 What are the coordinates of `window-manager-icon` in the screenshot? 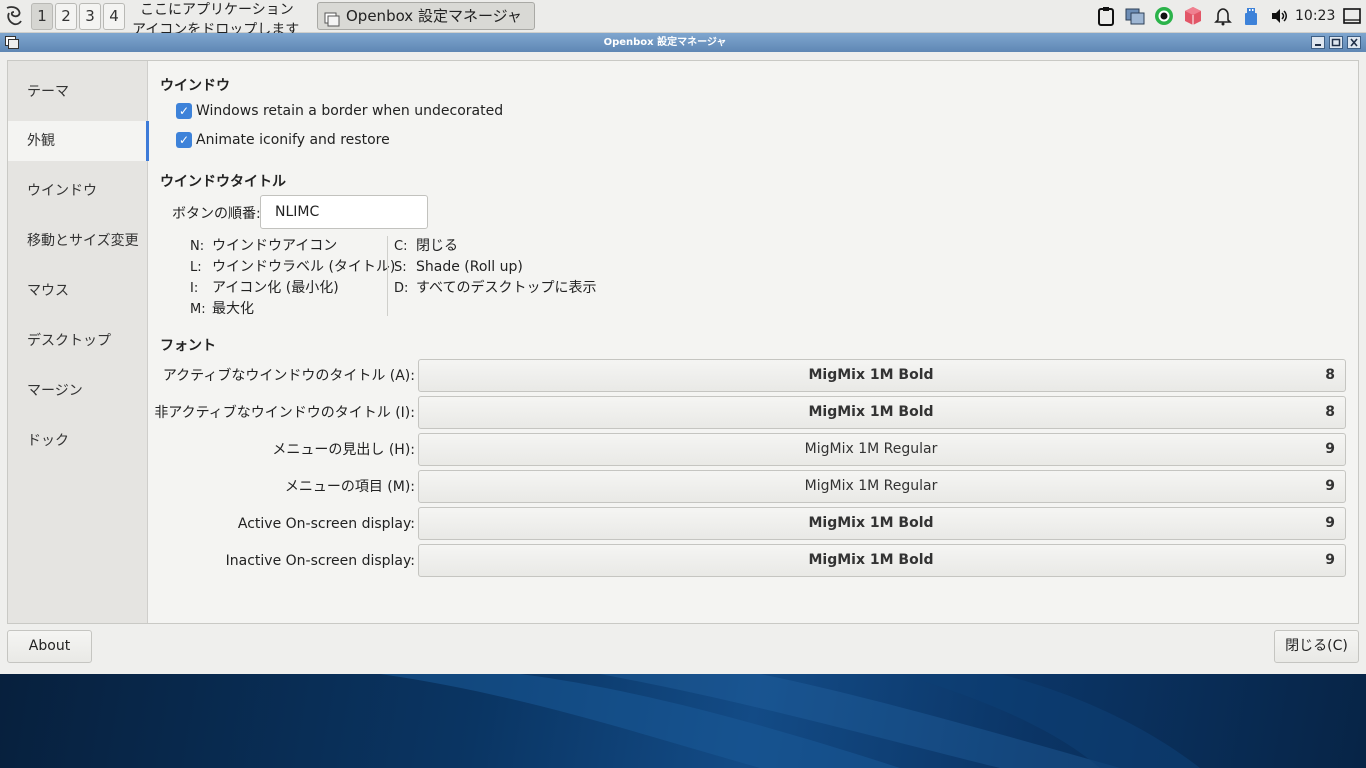 It's located at (1135, 16).